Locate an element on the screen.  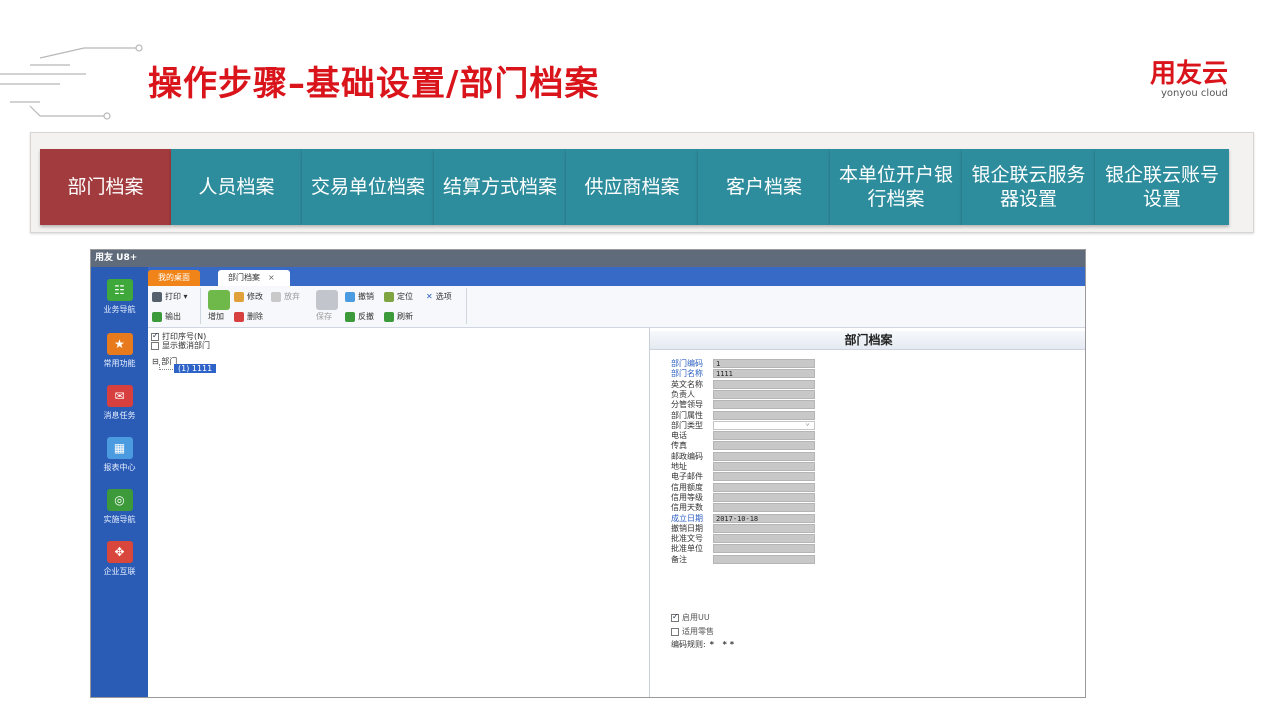
nav-enterprise: ✥ 企业互联 is located at coordinates (119, 559).